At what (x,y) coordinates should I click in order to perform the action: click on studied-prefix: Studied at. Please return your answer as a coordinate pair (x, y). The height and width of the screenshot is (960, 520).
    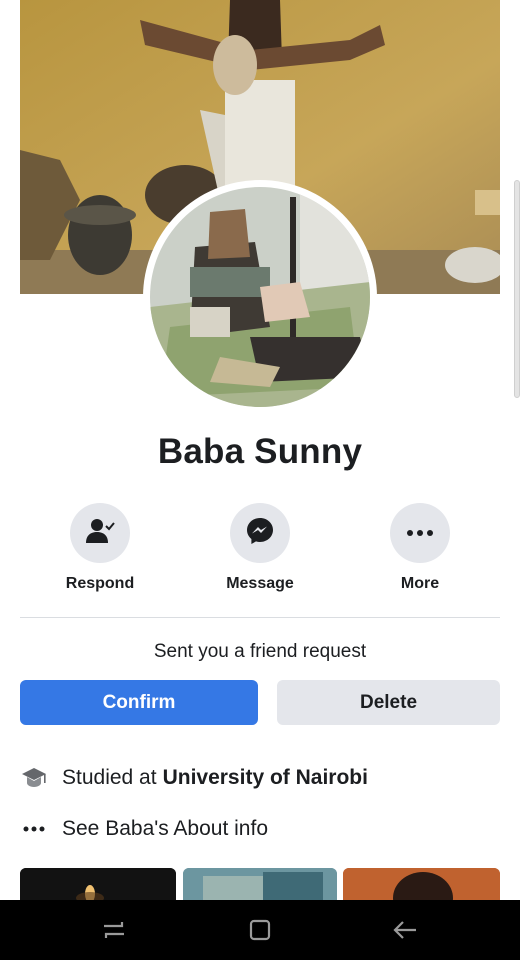
    Looking at the image, I should click on (109, 777).